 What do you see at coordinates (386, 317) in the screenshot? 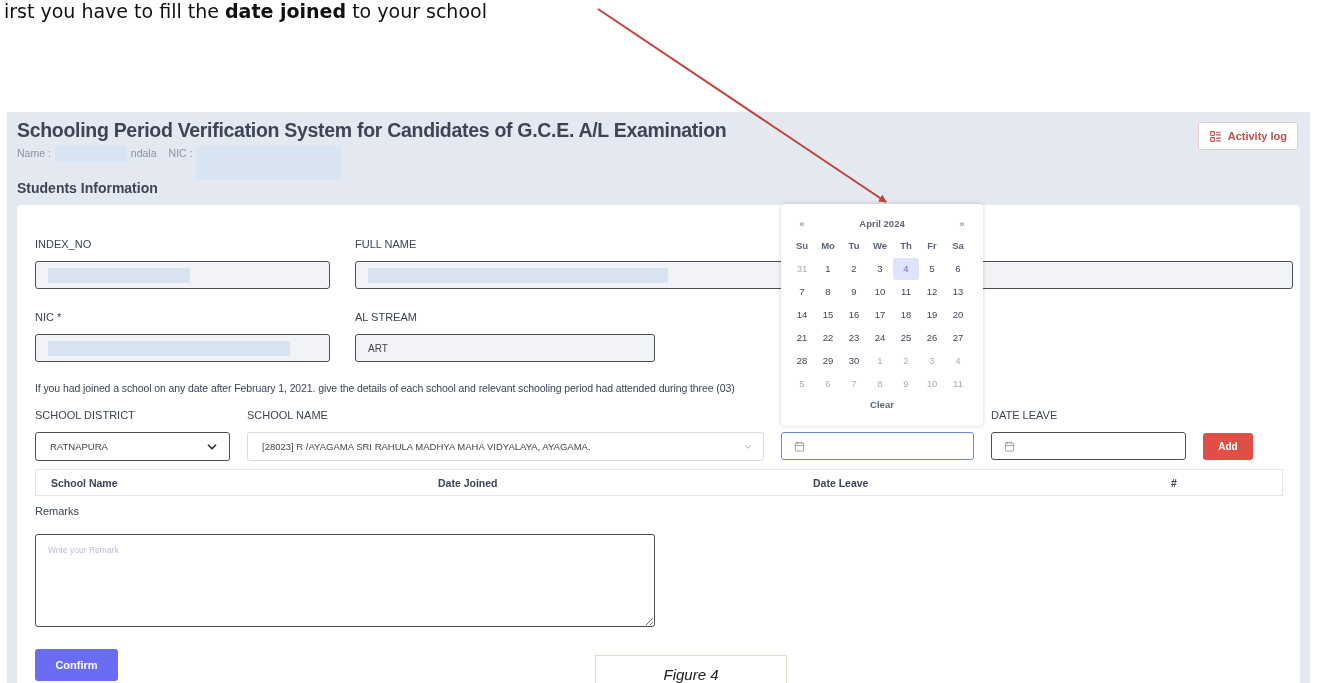
I see `field-label: AL STREAM` at bounding box center [386, 317].